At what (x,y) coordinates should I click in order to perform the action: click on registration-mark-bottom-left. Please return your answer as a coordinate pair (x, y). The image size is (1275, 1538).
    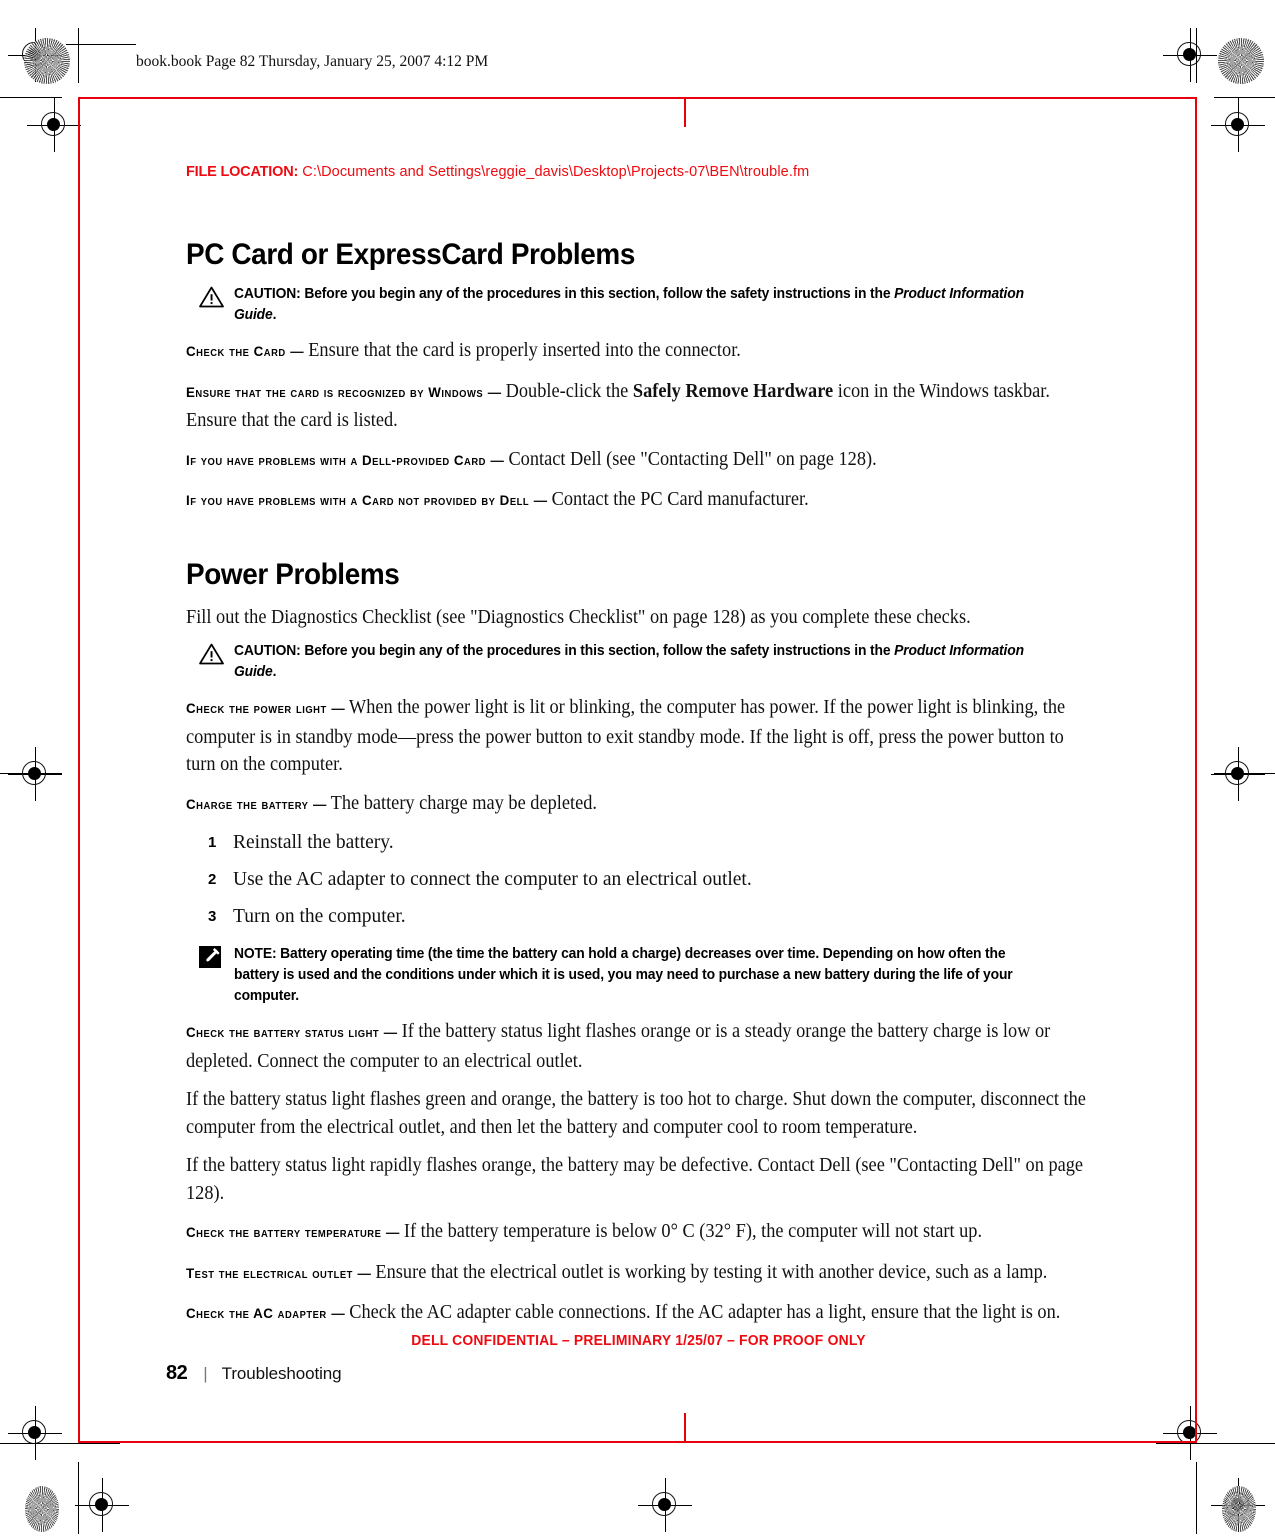
    Looking at the image, I should click on (35, 1433).